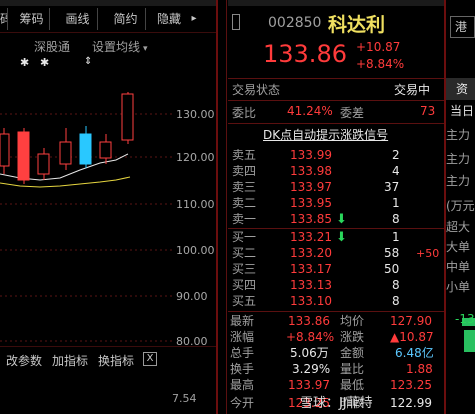  What do you see at coordinates (460, 206) in the screenshot?
I see `unit-label: (万元` at bounding box center [460, 206].